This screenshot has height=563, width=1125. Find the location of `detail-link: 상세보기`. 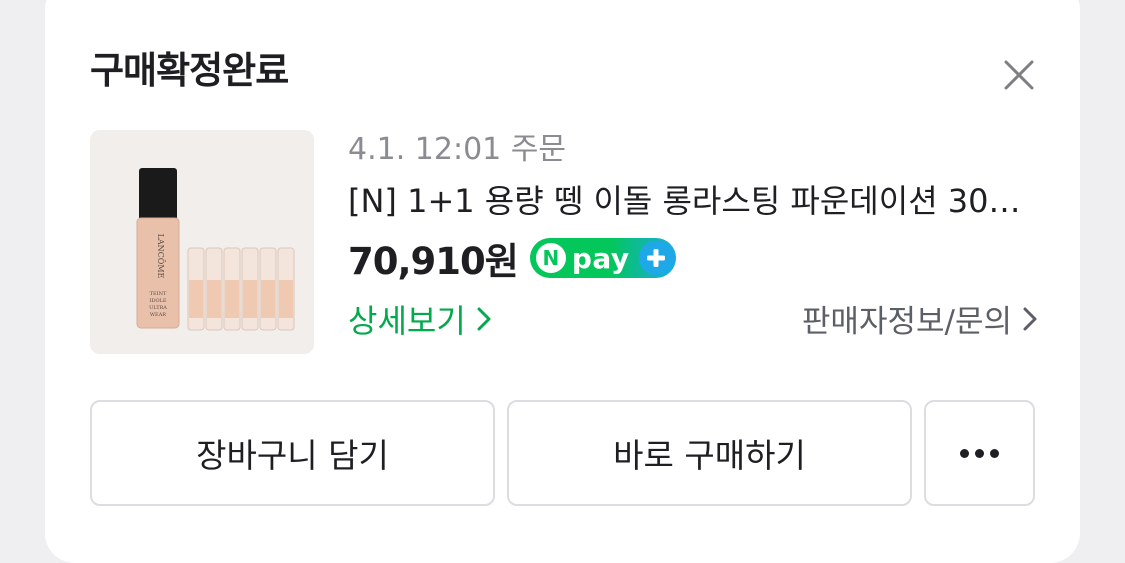

detail-link: 상세보기 is located at coordinates (420, 319).